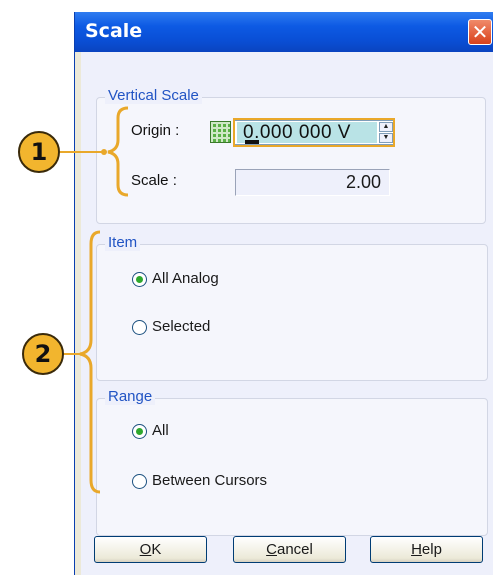 Image resolution: width=493 pixels, height=575 pixels. What do you see at coordinates (43, 354) in the screenshot?
I see `callout-2: 2` at bounding box center [43, 354].